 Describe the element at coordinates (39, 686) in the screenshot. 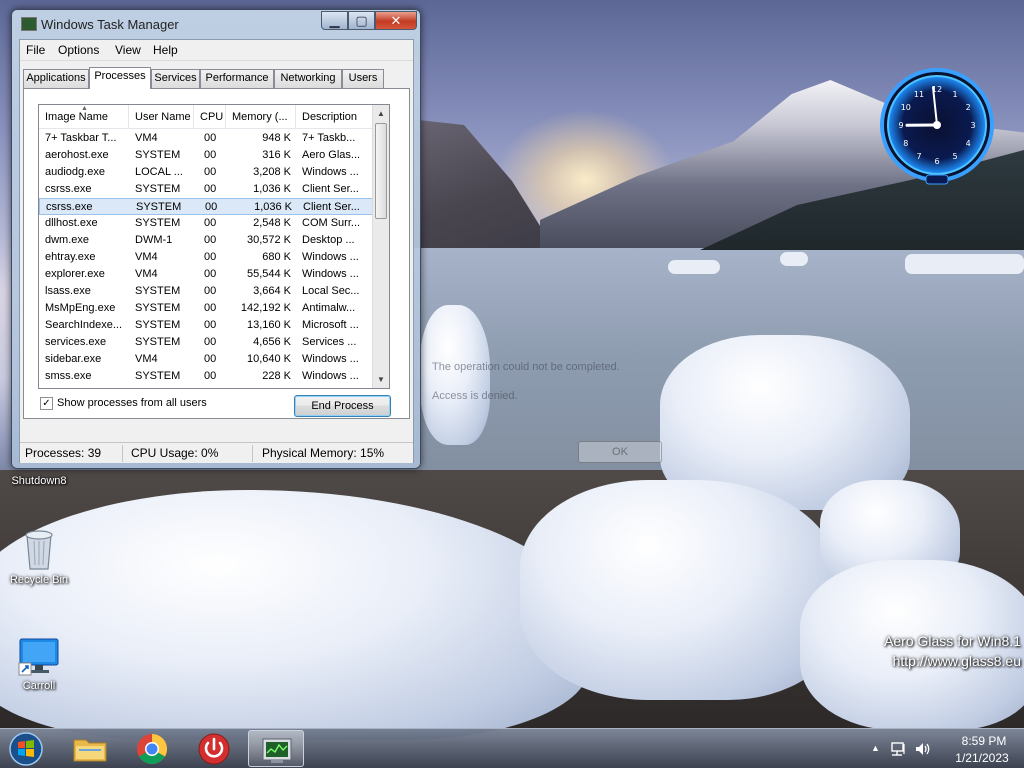

I see `carroll-label: Carroll` at that location.